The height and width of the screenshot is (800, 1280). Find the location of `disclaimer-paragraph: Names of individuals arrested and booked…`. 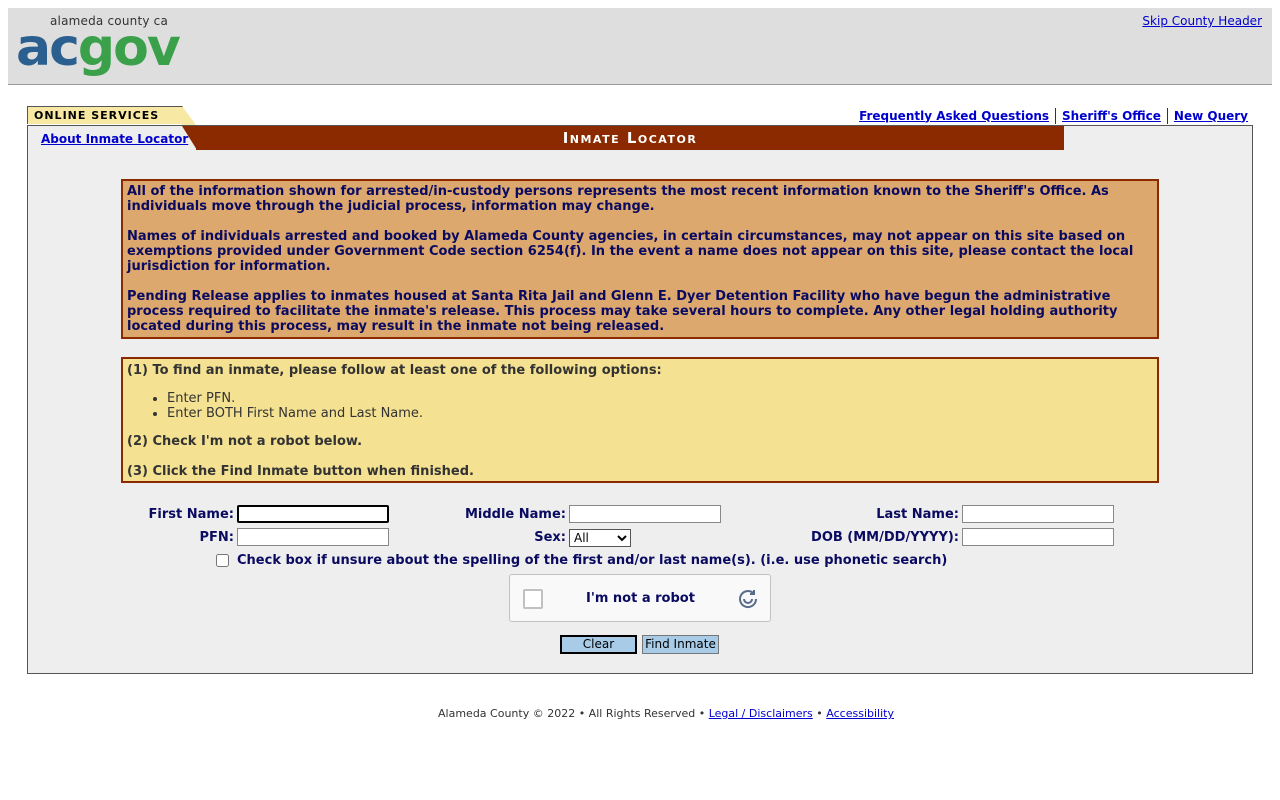

disclaimer-paragraph: Names of individuals arrested and booked… is located at coordinates (630, 251).